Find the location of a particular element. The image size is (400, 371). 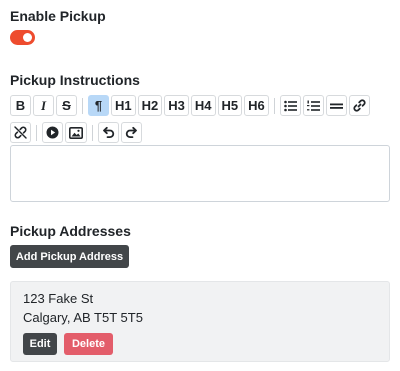

ordered-list-button is located at coordinates (313, 105).